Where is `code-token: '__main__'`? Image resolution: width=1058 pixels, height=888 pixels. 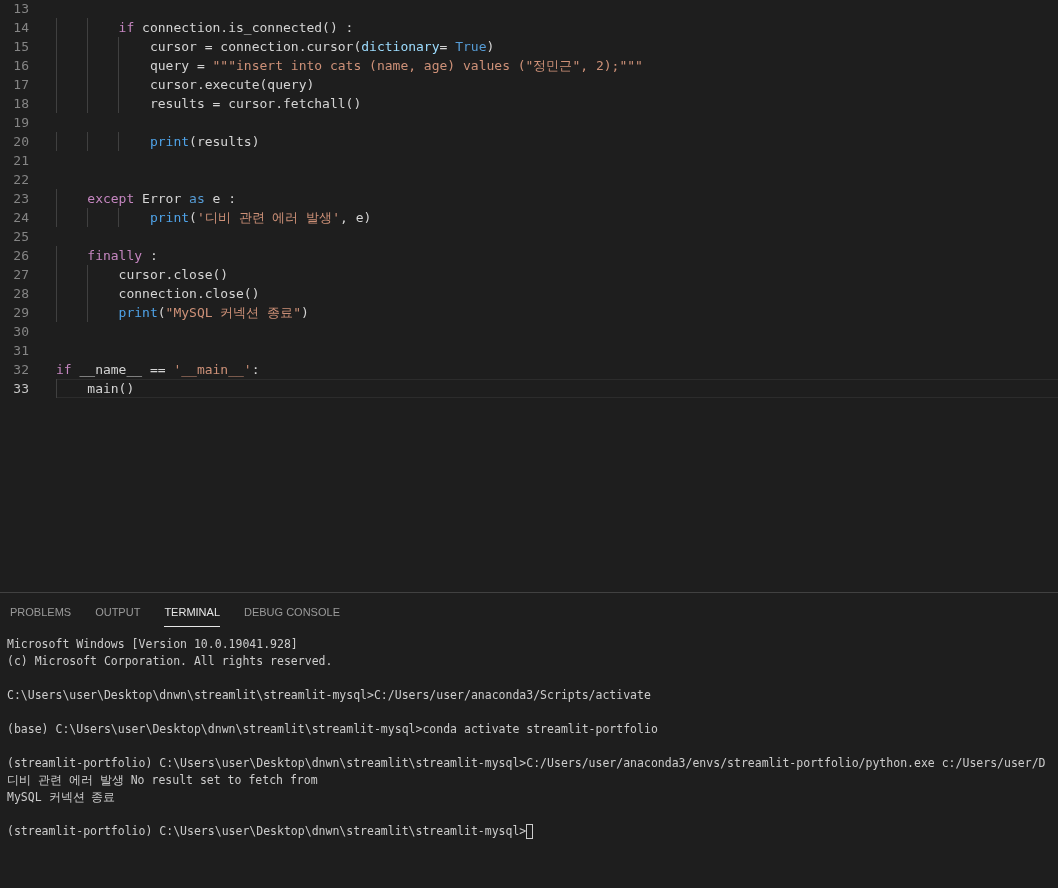
code-token: '__main__' is located at coordinates (212, 369).